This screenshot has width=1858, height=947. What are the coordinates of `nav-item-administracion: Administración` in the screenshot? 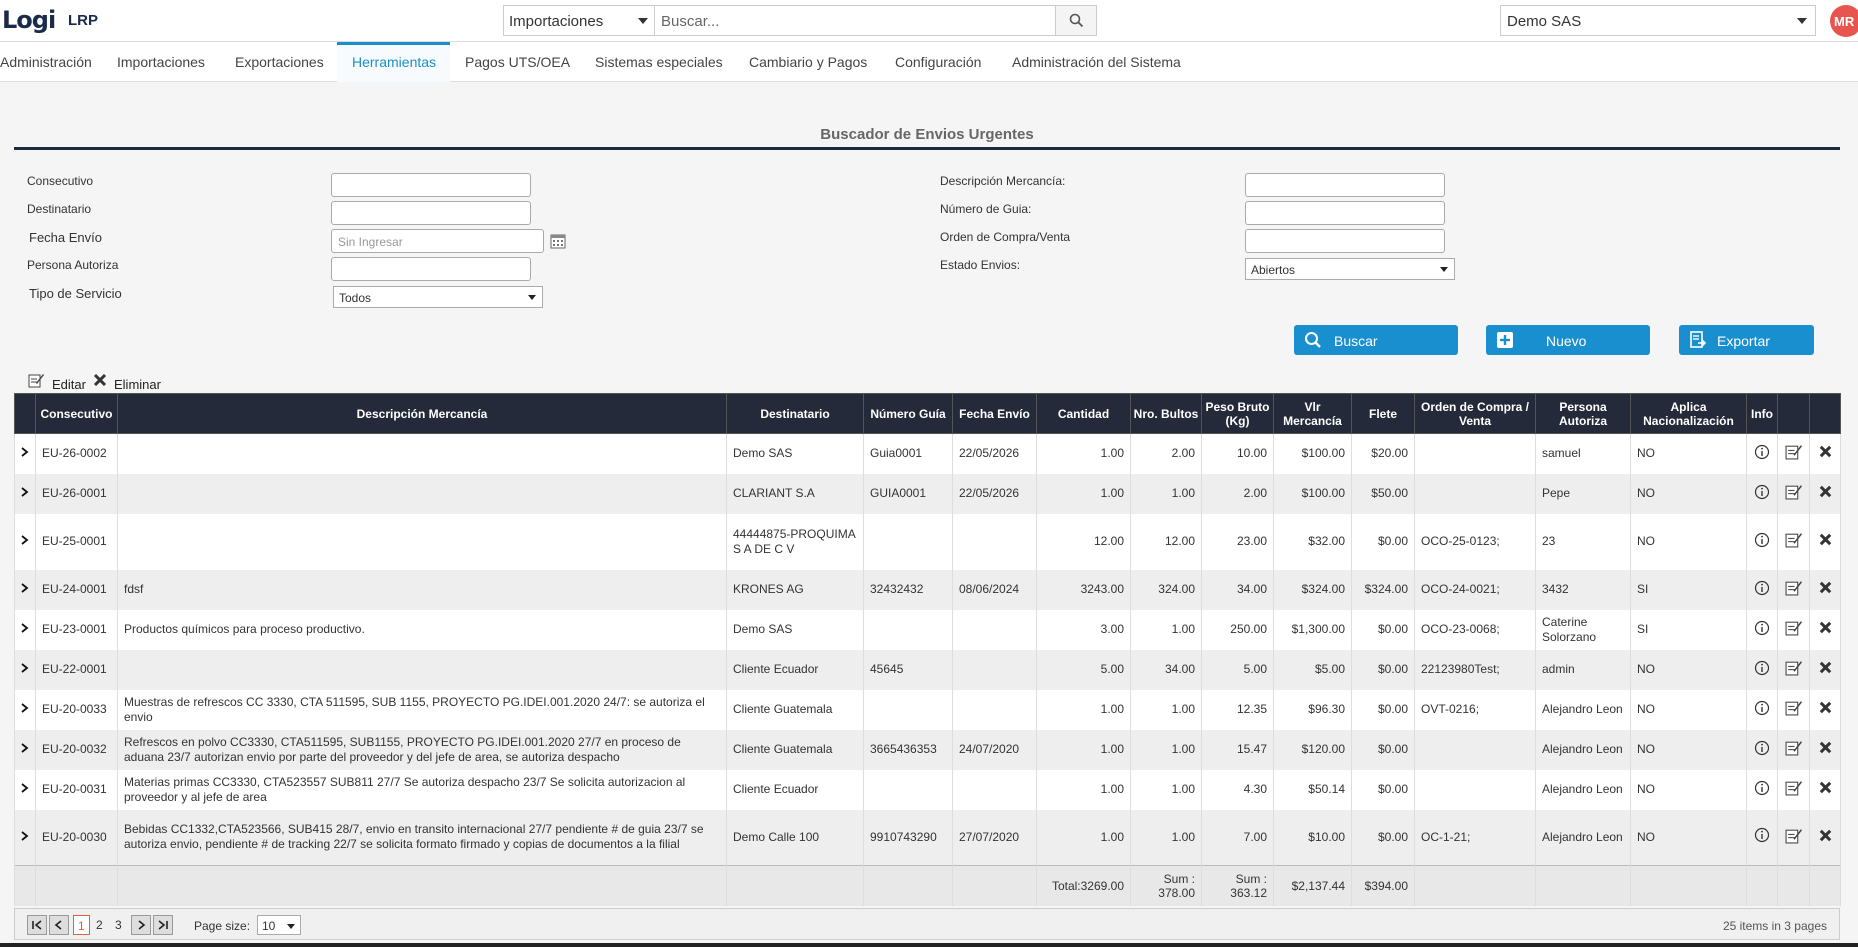 It's located at (46, 62).